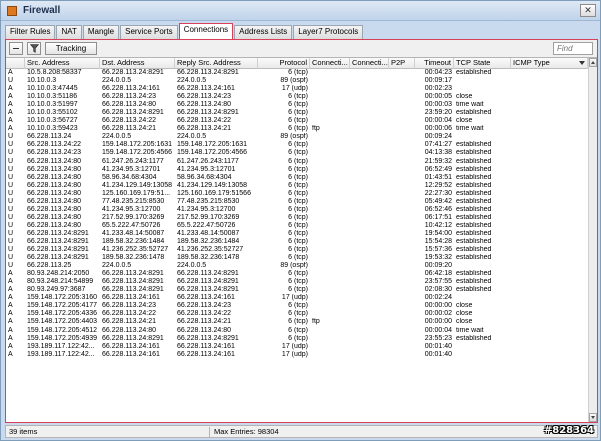 Image resolution: width=601 pixels, height=441 pixels. I want to click on column-header-protocol: Protocol, so click(284, 63).